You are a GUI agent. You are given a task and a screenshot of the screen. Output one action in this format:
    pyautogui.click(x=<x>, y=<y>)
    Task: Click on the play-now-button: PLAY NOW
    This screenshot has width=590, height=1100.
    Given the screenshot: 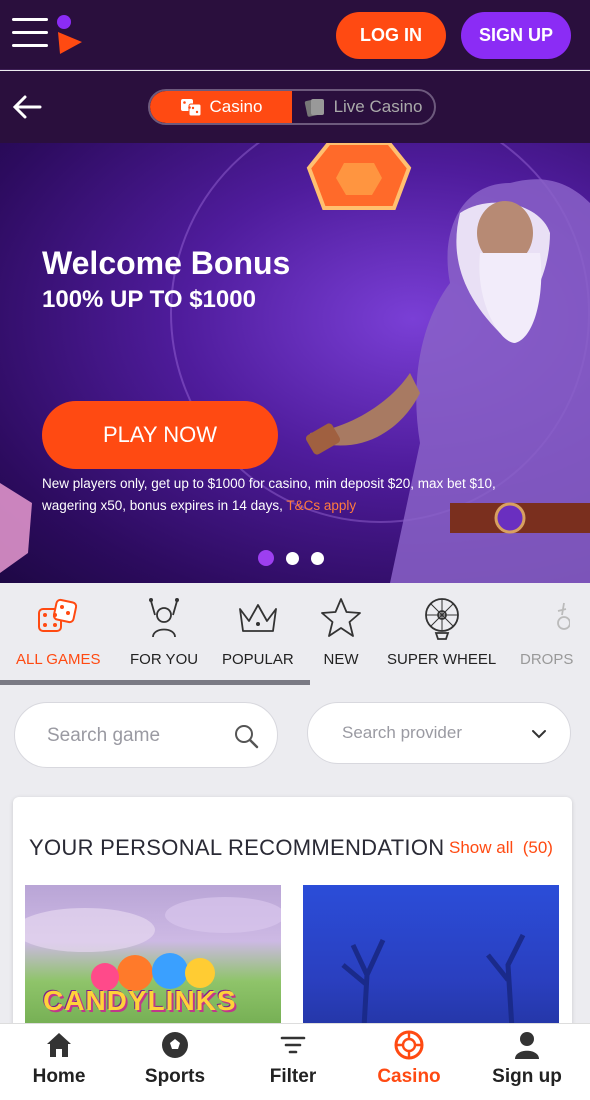 What is the action you would take?
    pyautogui.click(x=160, y=435)
    